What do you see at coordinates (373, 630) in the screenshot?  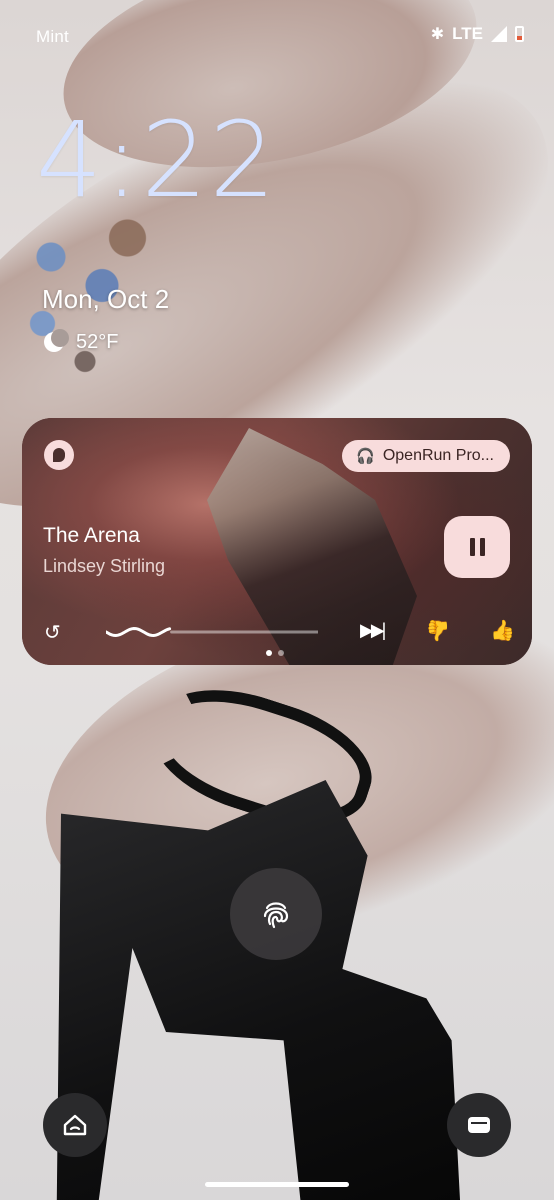 I see `skip-next-icon: ▶▶|` at bounding box center [373, 630].